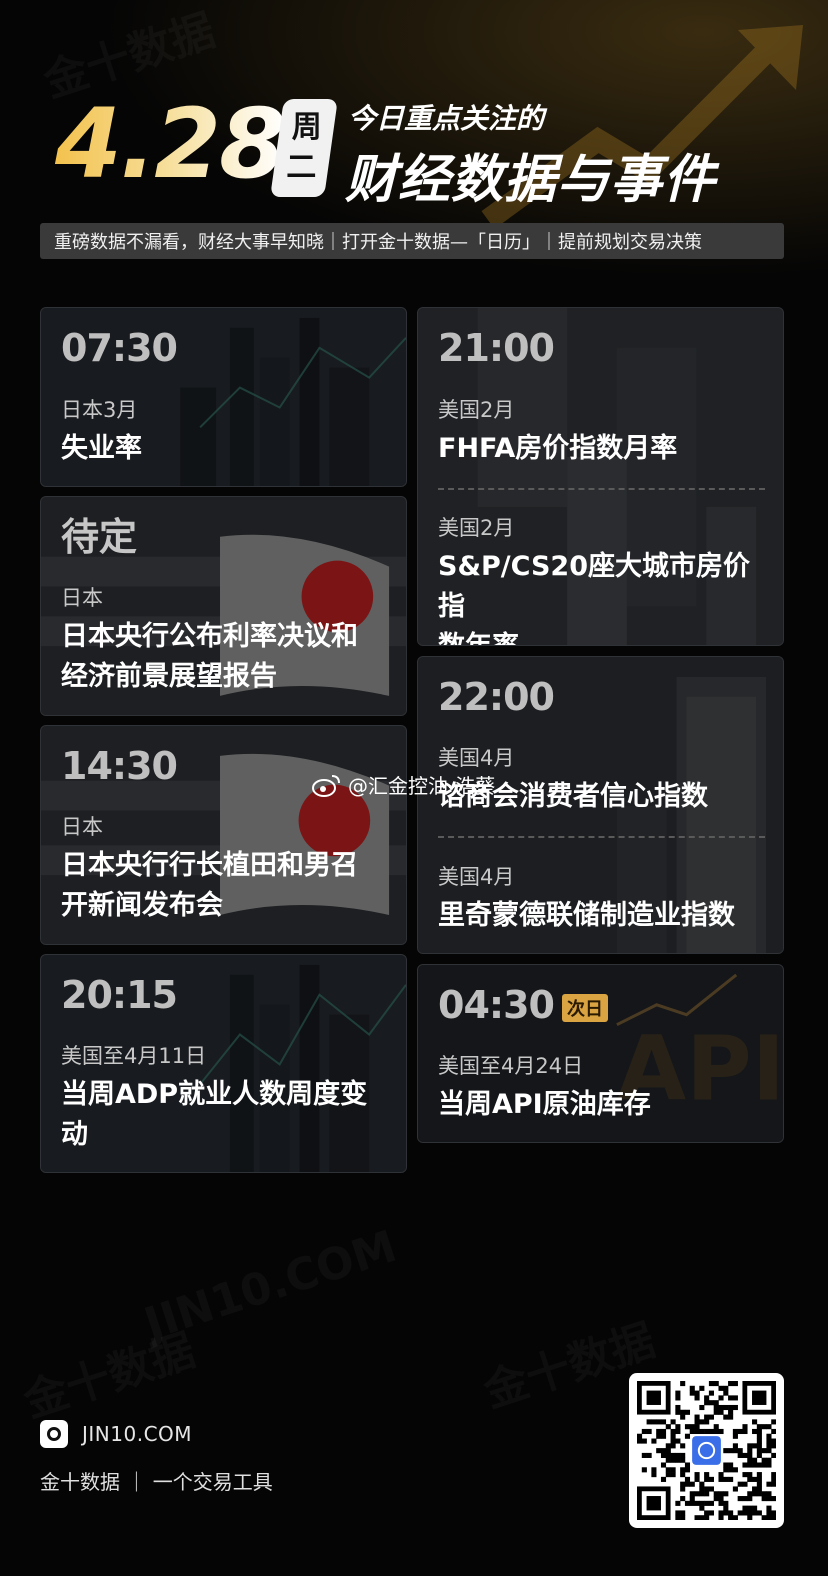  I want to click on event-card: 待定 日本 日本央行公布利率决议和 经济前景展望报告, so click(223, 606).